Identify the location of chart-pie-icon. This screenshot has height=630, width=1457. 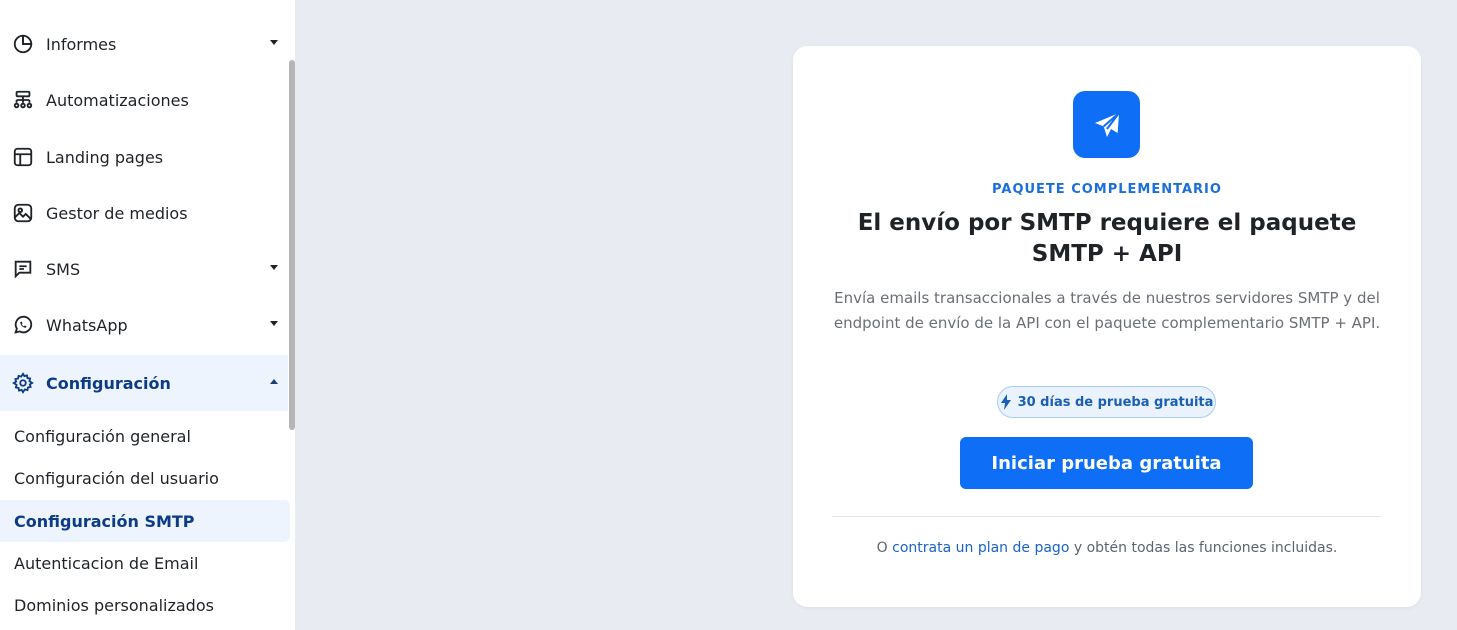
(23, 44).